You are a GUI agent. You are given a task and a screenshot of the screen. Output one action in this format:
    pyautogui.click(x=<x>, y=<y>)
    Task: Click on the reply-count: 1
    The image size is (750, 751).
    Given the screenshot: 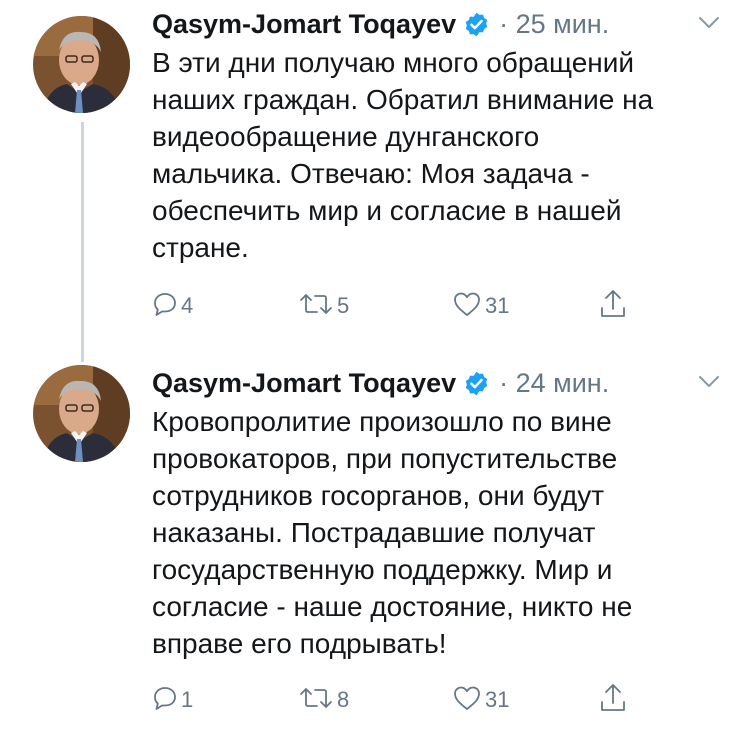 What is the action you would take?
    pyautogui.click(x=187, y=699)
    